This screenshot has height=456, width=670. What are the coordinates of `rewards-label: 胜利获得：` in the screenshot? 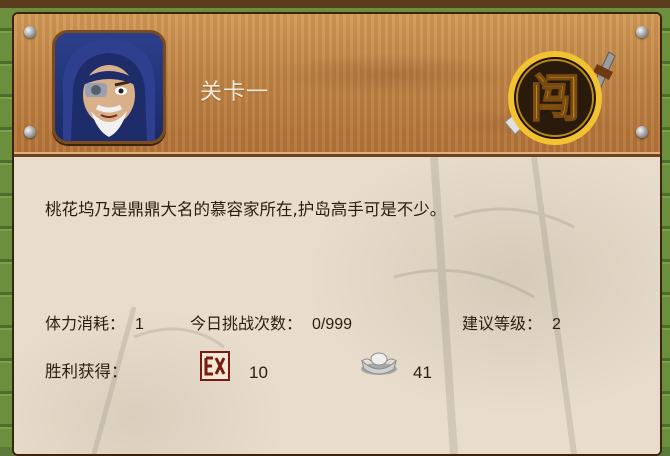 It's located at (86, 371).